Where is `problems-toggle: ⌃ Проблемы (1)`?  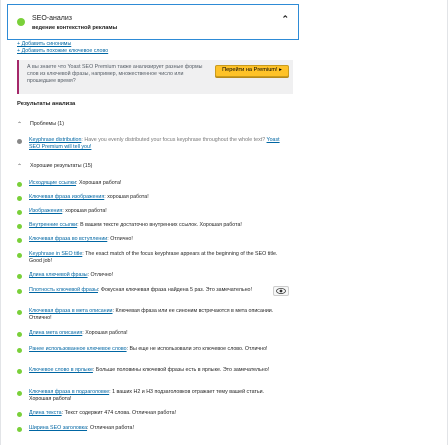
problems-toggle: ⌃ Проблемы (1) is located at coordinates (40, 125).